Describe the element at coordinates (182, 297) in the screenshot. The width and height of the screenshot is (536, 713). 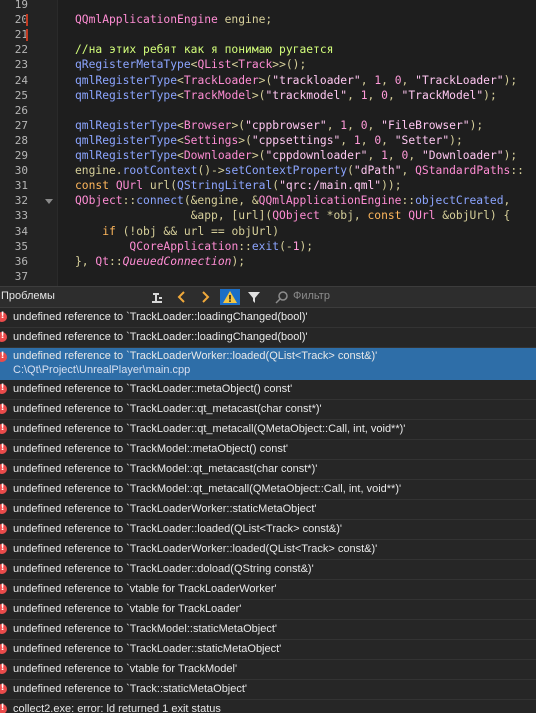
I see `prev-arrow-icon` at that location.